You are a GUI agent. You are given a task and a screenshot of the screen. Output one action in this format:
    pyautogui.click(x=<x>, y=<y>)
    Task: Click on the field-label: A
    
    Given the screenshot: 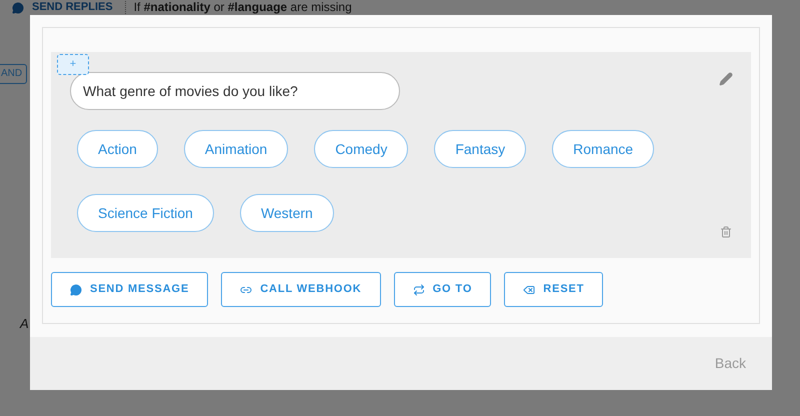 What is the action you would take?
    pyautogui.click(x=24, y=323)
    